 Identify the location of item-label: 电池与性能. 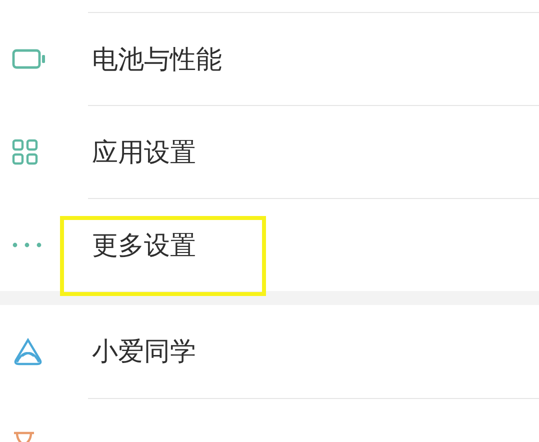
(157, 60).